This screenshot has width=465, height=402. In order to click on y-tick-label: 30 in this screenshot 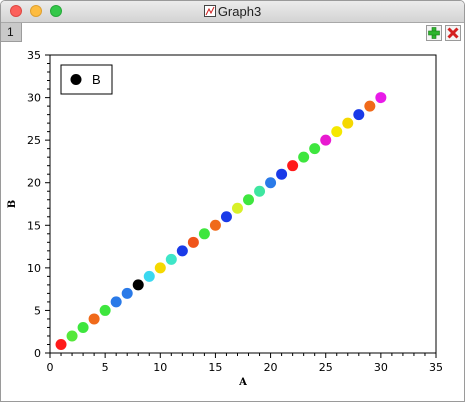, I will do `click(34, 98)`.